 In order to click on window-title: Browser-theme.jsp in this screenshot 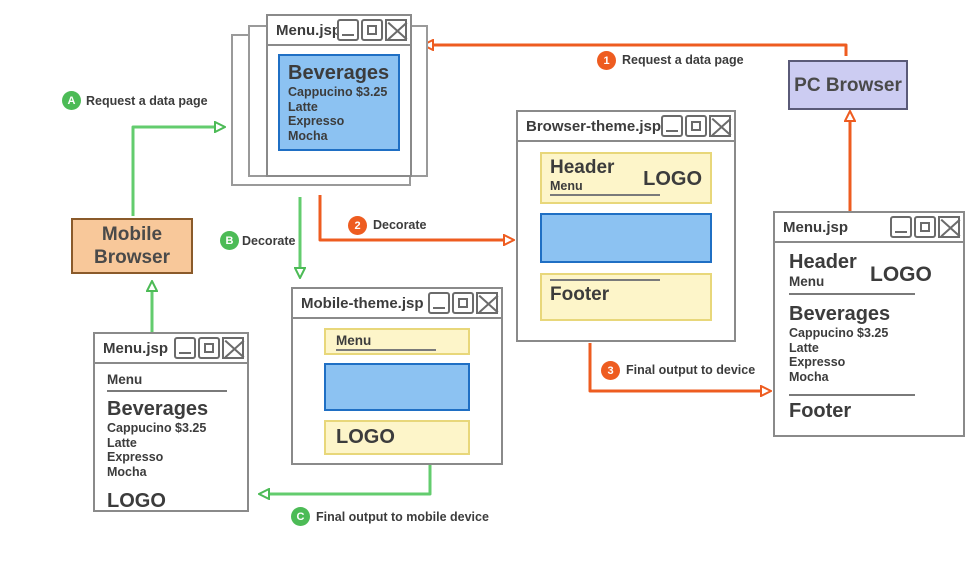, I will do `click(594, 126)`.